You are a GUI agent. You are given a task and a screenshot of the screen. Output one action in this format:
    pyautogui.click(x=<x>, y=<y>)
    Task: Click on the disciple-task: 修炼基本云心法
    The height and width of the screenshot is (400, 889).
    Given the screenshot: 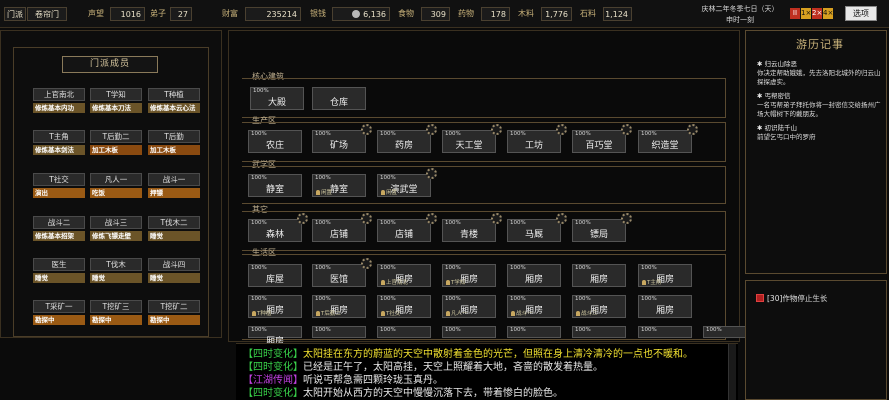 What is the action you would take?
    pyautogui.click(x=174, y=108)
    